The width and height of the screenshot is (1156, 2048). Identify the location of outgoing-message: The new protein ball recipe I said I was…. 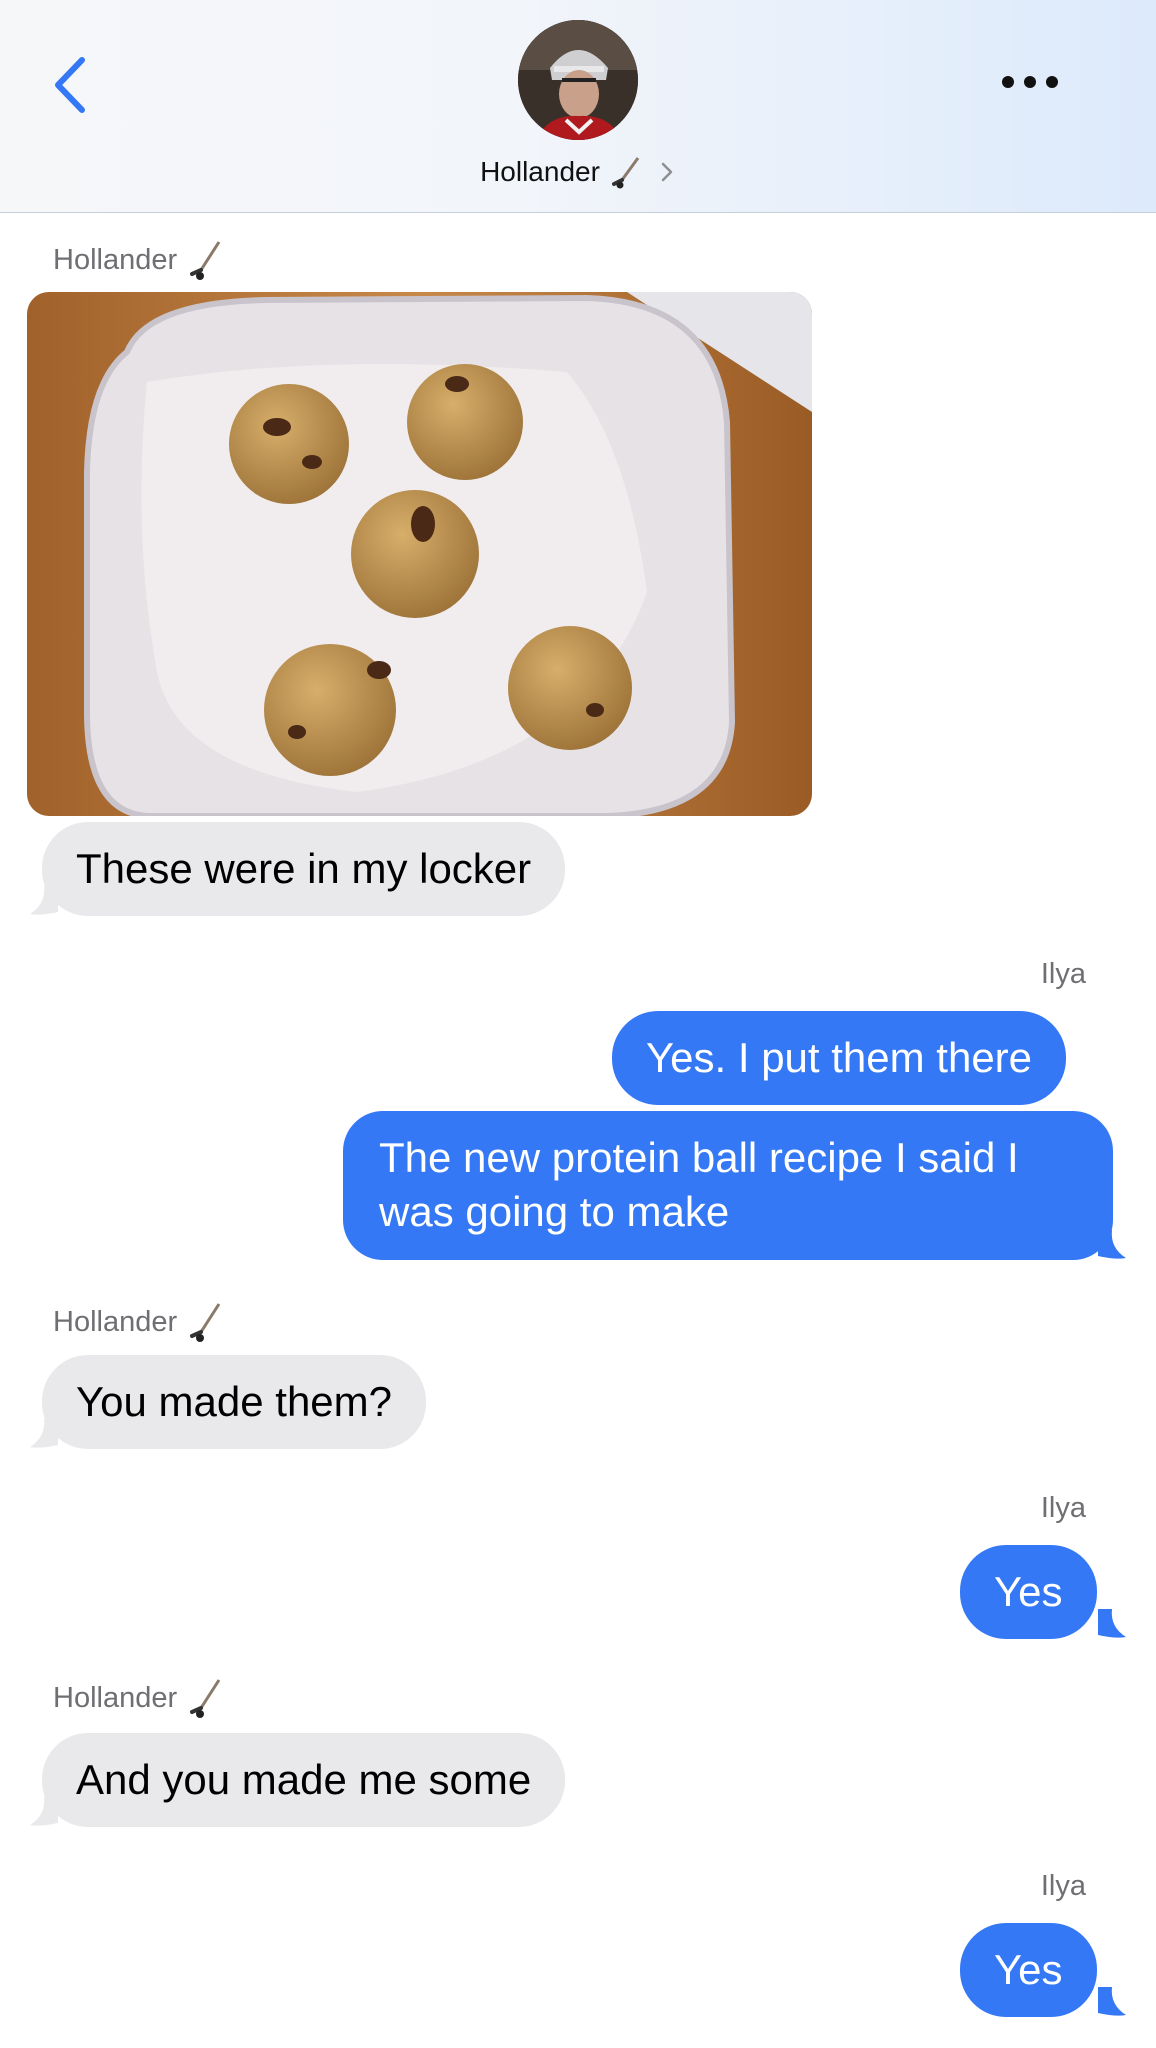
(728, 1185).